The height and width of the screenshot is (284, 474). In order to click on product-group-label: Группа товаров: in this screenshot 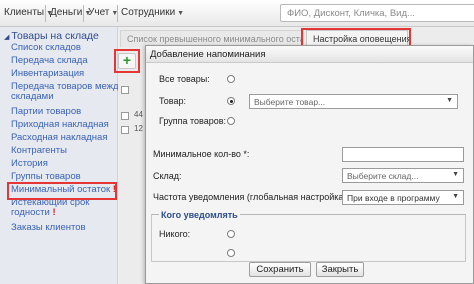, I will do `click(193, 121)`.